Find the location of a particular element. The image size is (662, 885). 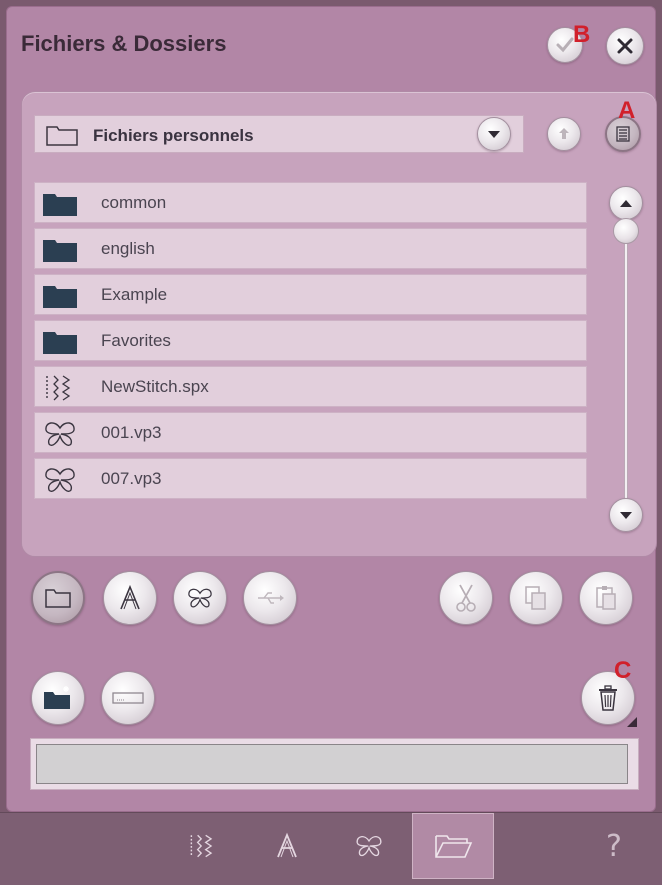

list-view-icon is located at coordinates (623, 134).